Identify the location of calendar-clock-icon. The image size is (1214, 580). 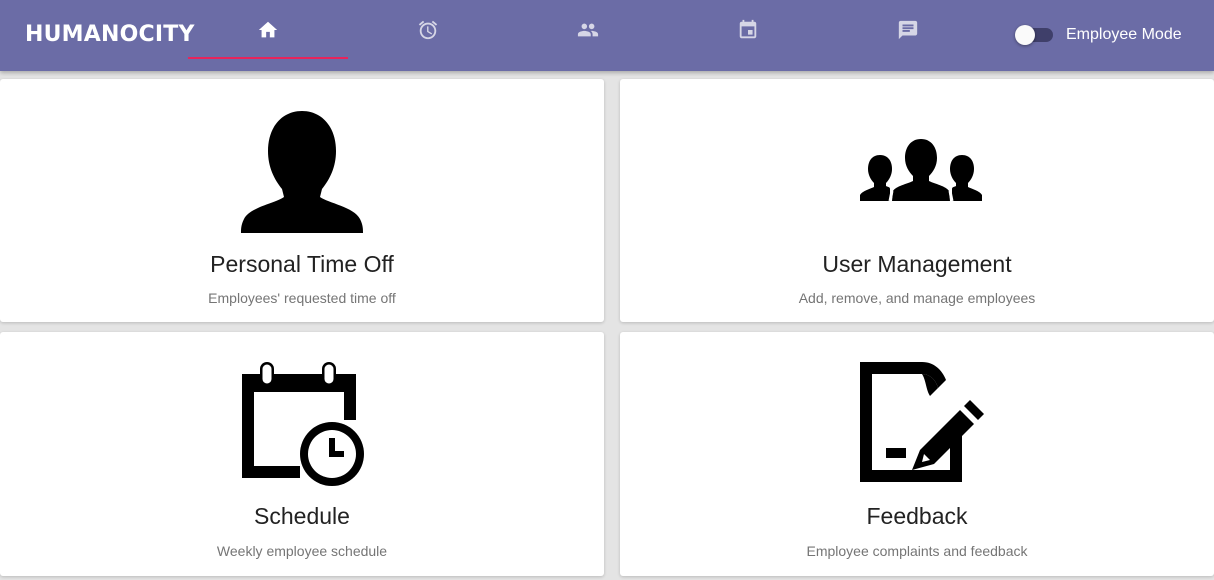
(302, 424).